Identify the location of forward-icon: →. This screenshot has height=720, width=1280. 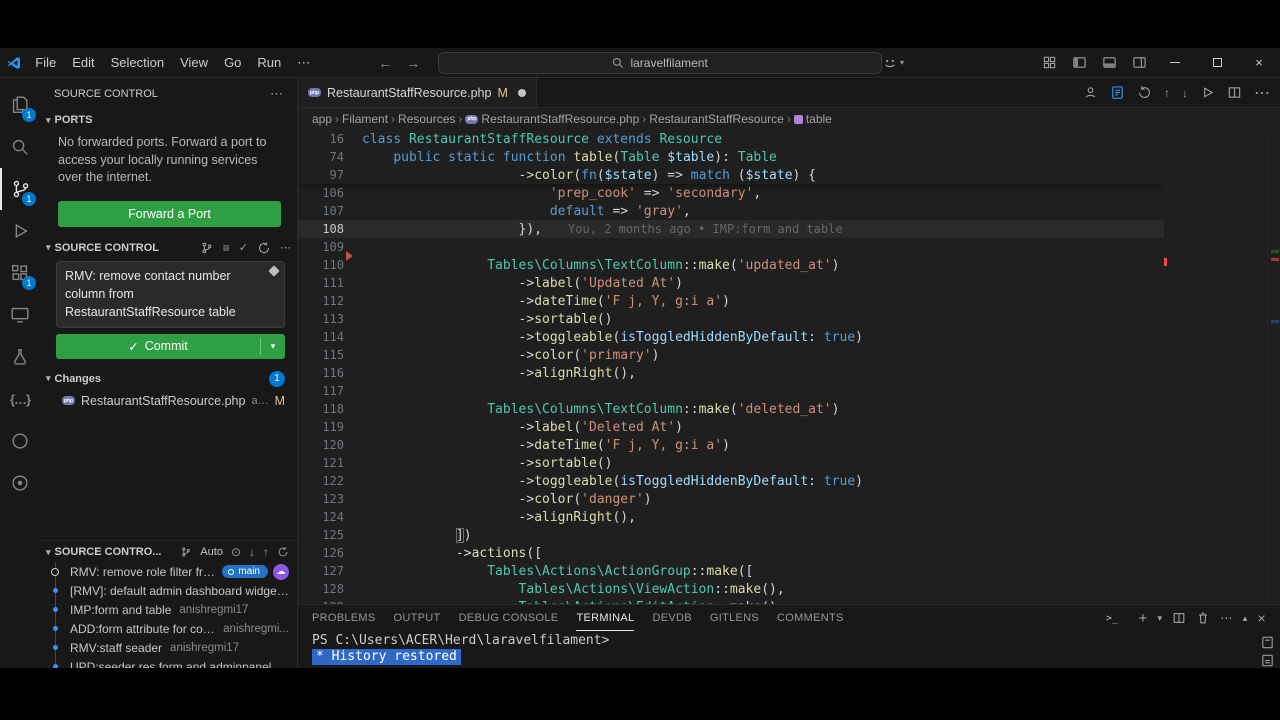
(413, 63).